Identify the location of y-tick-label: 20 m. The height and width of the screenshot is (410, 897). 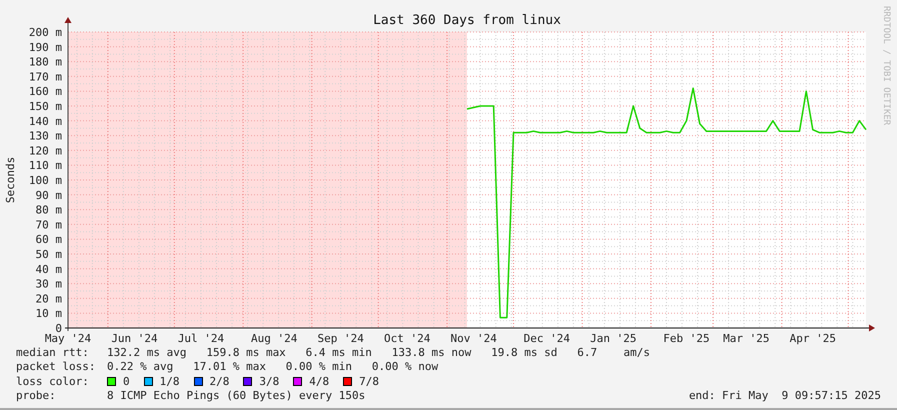
(49, 299).